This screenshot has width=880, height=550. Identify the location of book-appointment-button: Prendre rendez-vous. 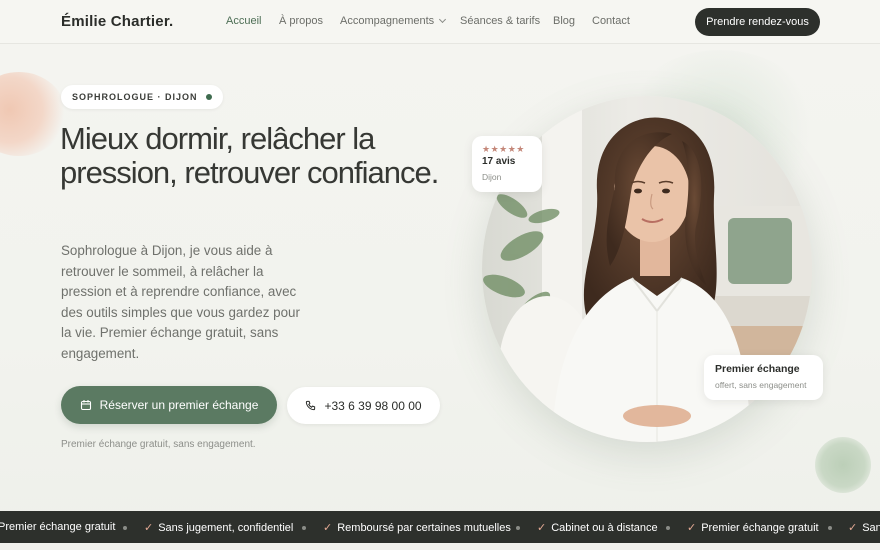
(757, 22).